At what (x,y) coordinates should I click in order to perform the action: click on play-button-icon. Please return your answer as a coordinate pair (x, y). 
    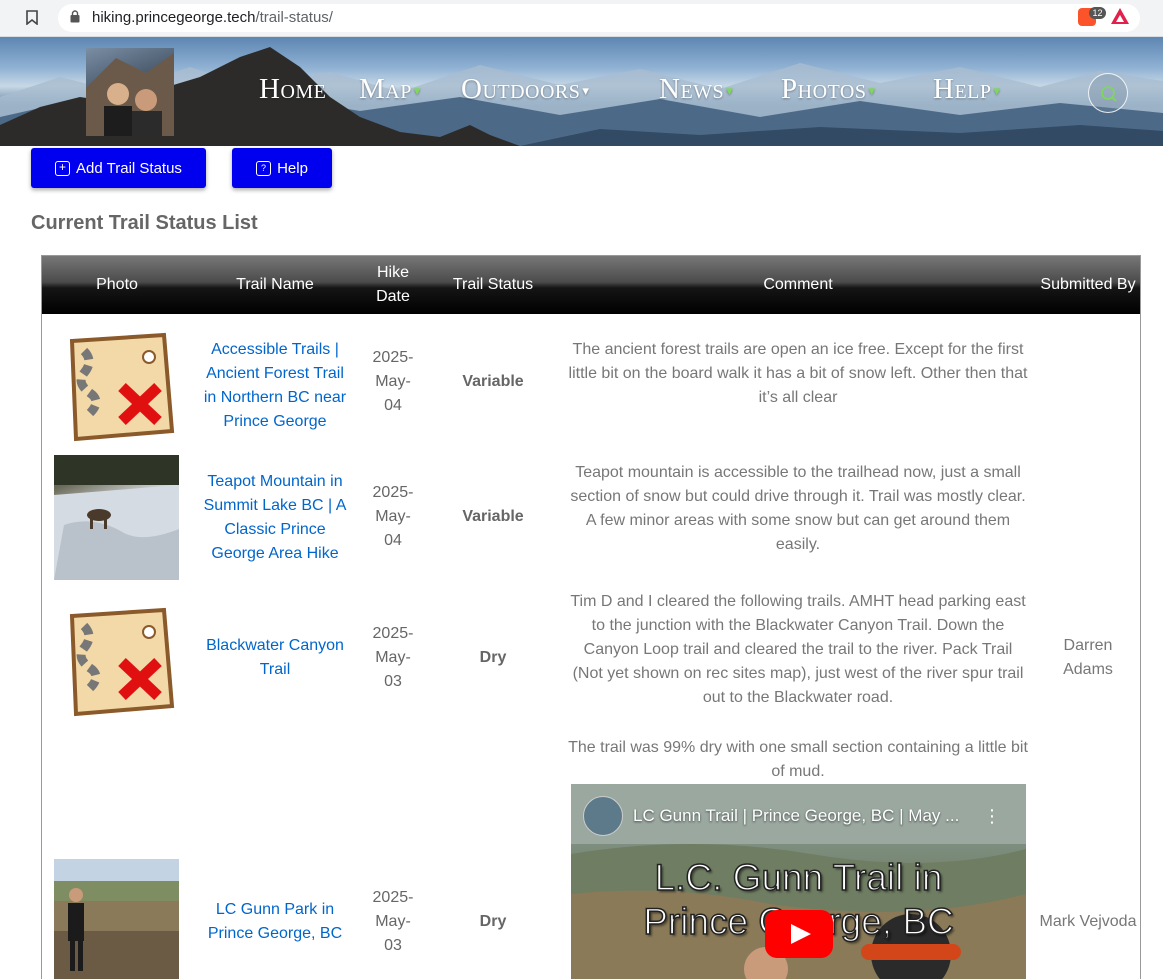
    Looking at the image, I should click on (799, 934).